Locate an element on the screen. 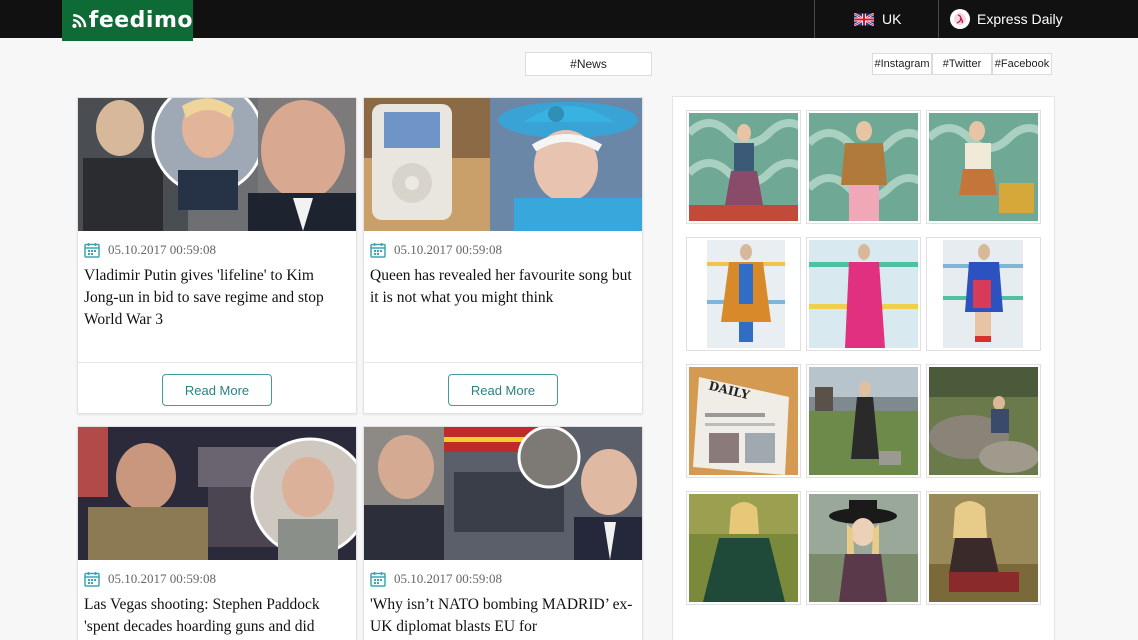 The width and height of the screenshot is (1138, 640). tag-twitter: #Twitter is located at coordinates (962, 64).